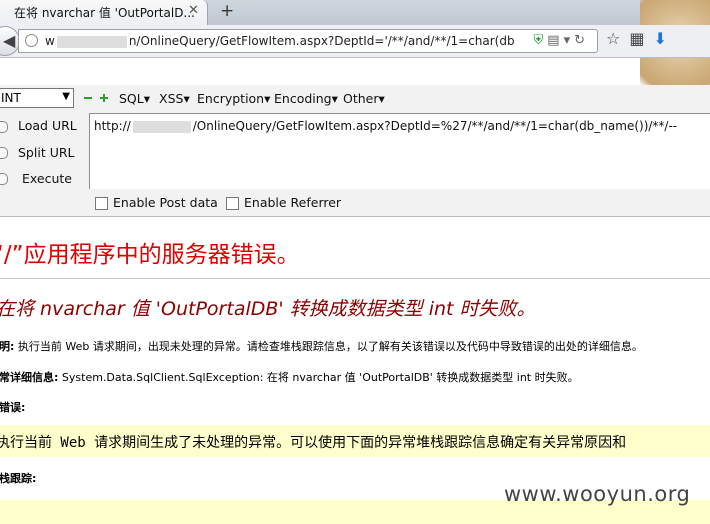 This screenshot has height=524, width=710. I want to click on menu-encoding: Encoding▾, so click(306, 98).